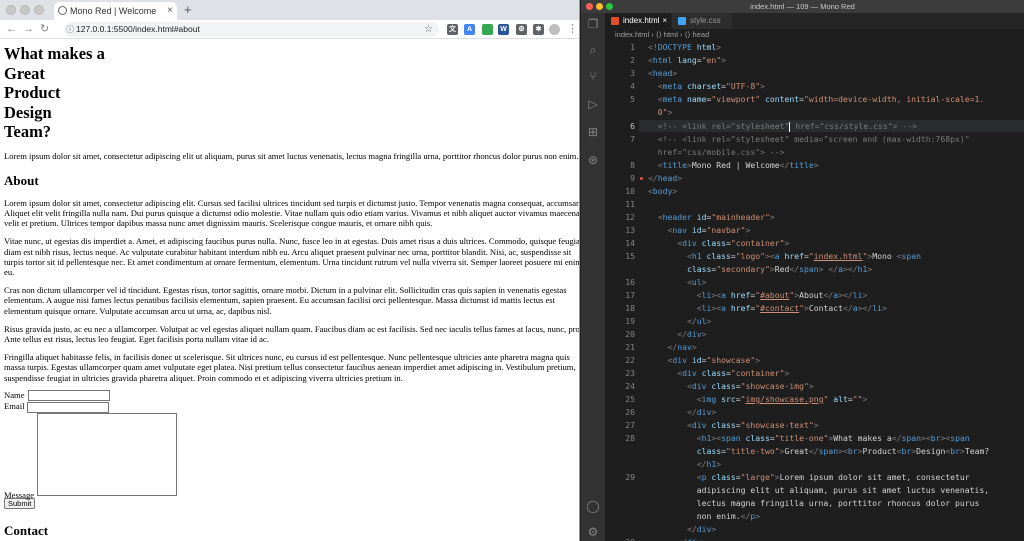 The height and width of the screenshot is (541, 1024). I want to click on line-number: 3, so click(632, 73).